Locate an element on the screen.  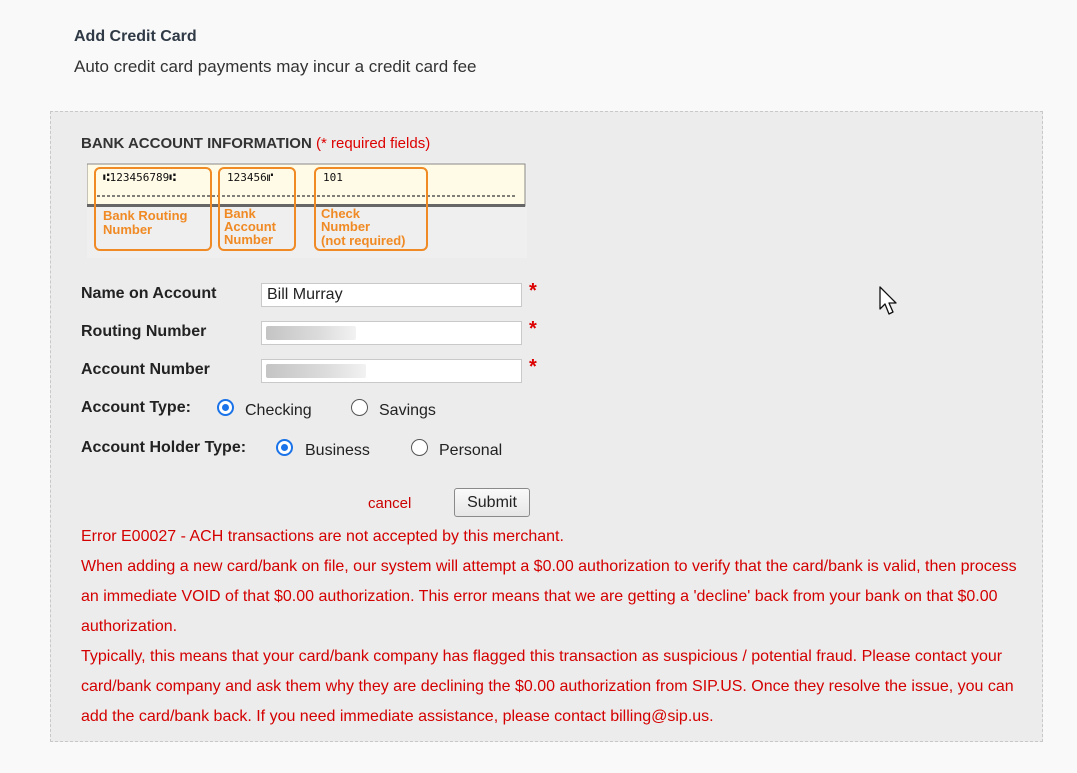
account-type-label: Account Type: is located at coordinates (136, 407).